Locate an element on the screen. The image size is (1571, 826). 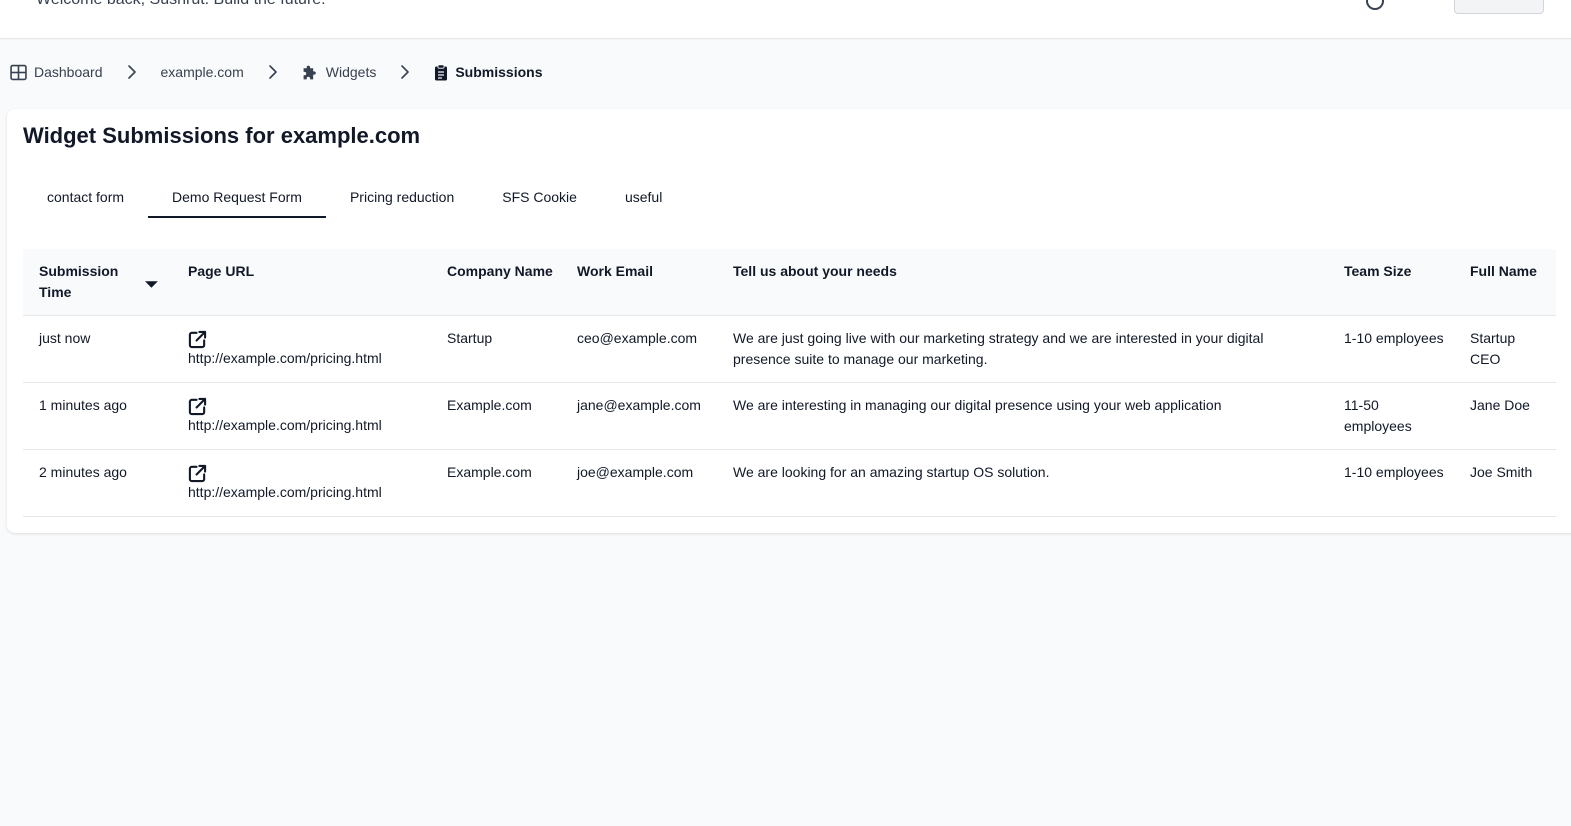
breadcrumb-label: Submissions is located at coordinates (499, 72).